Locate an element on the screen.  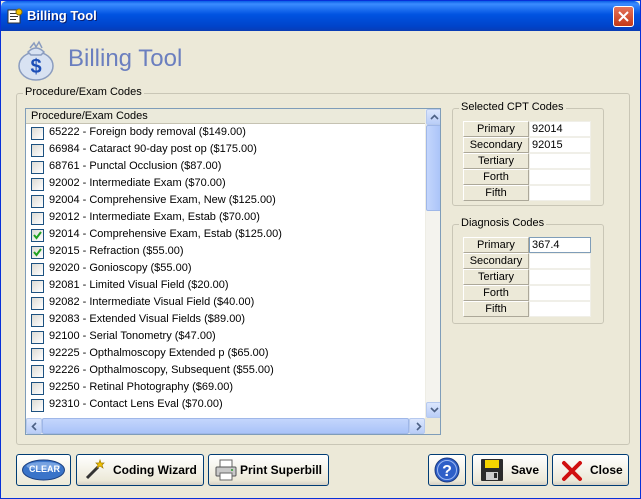
procedure-list-item: 68761 - Punctal Occlusion ($87.00) is located at coordinates (225, 166).